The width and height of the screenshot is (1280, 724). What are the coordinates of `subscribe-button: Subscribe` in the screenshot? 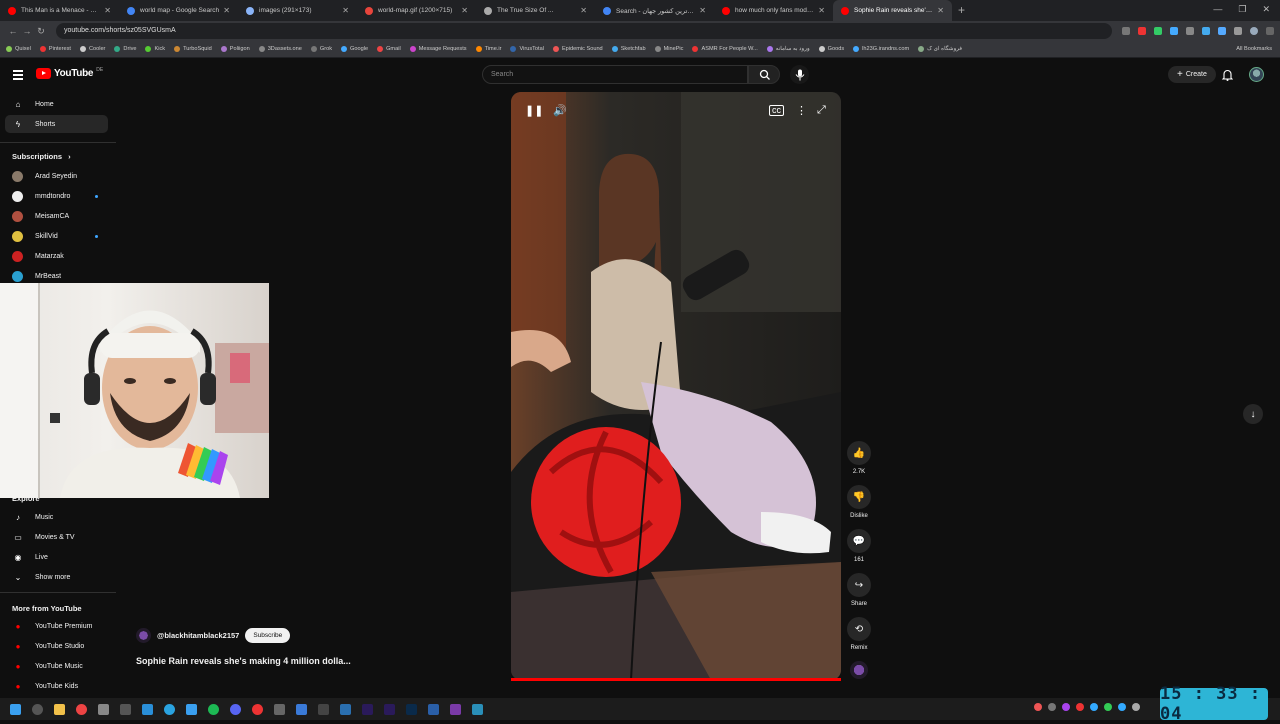 It's located at (268, 635).